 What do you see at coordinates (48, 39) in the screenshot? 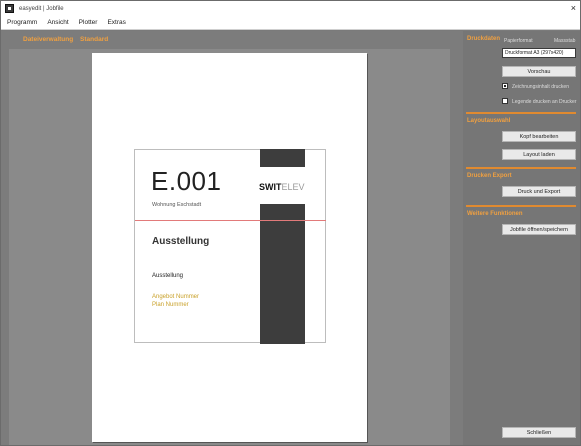
I see `tab-dateiverwaltung: Dateiverwaltung` at bounding box center [48, 39].